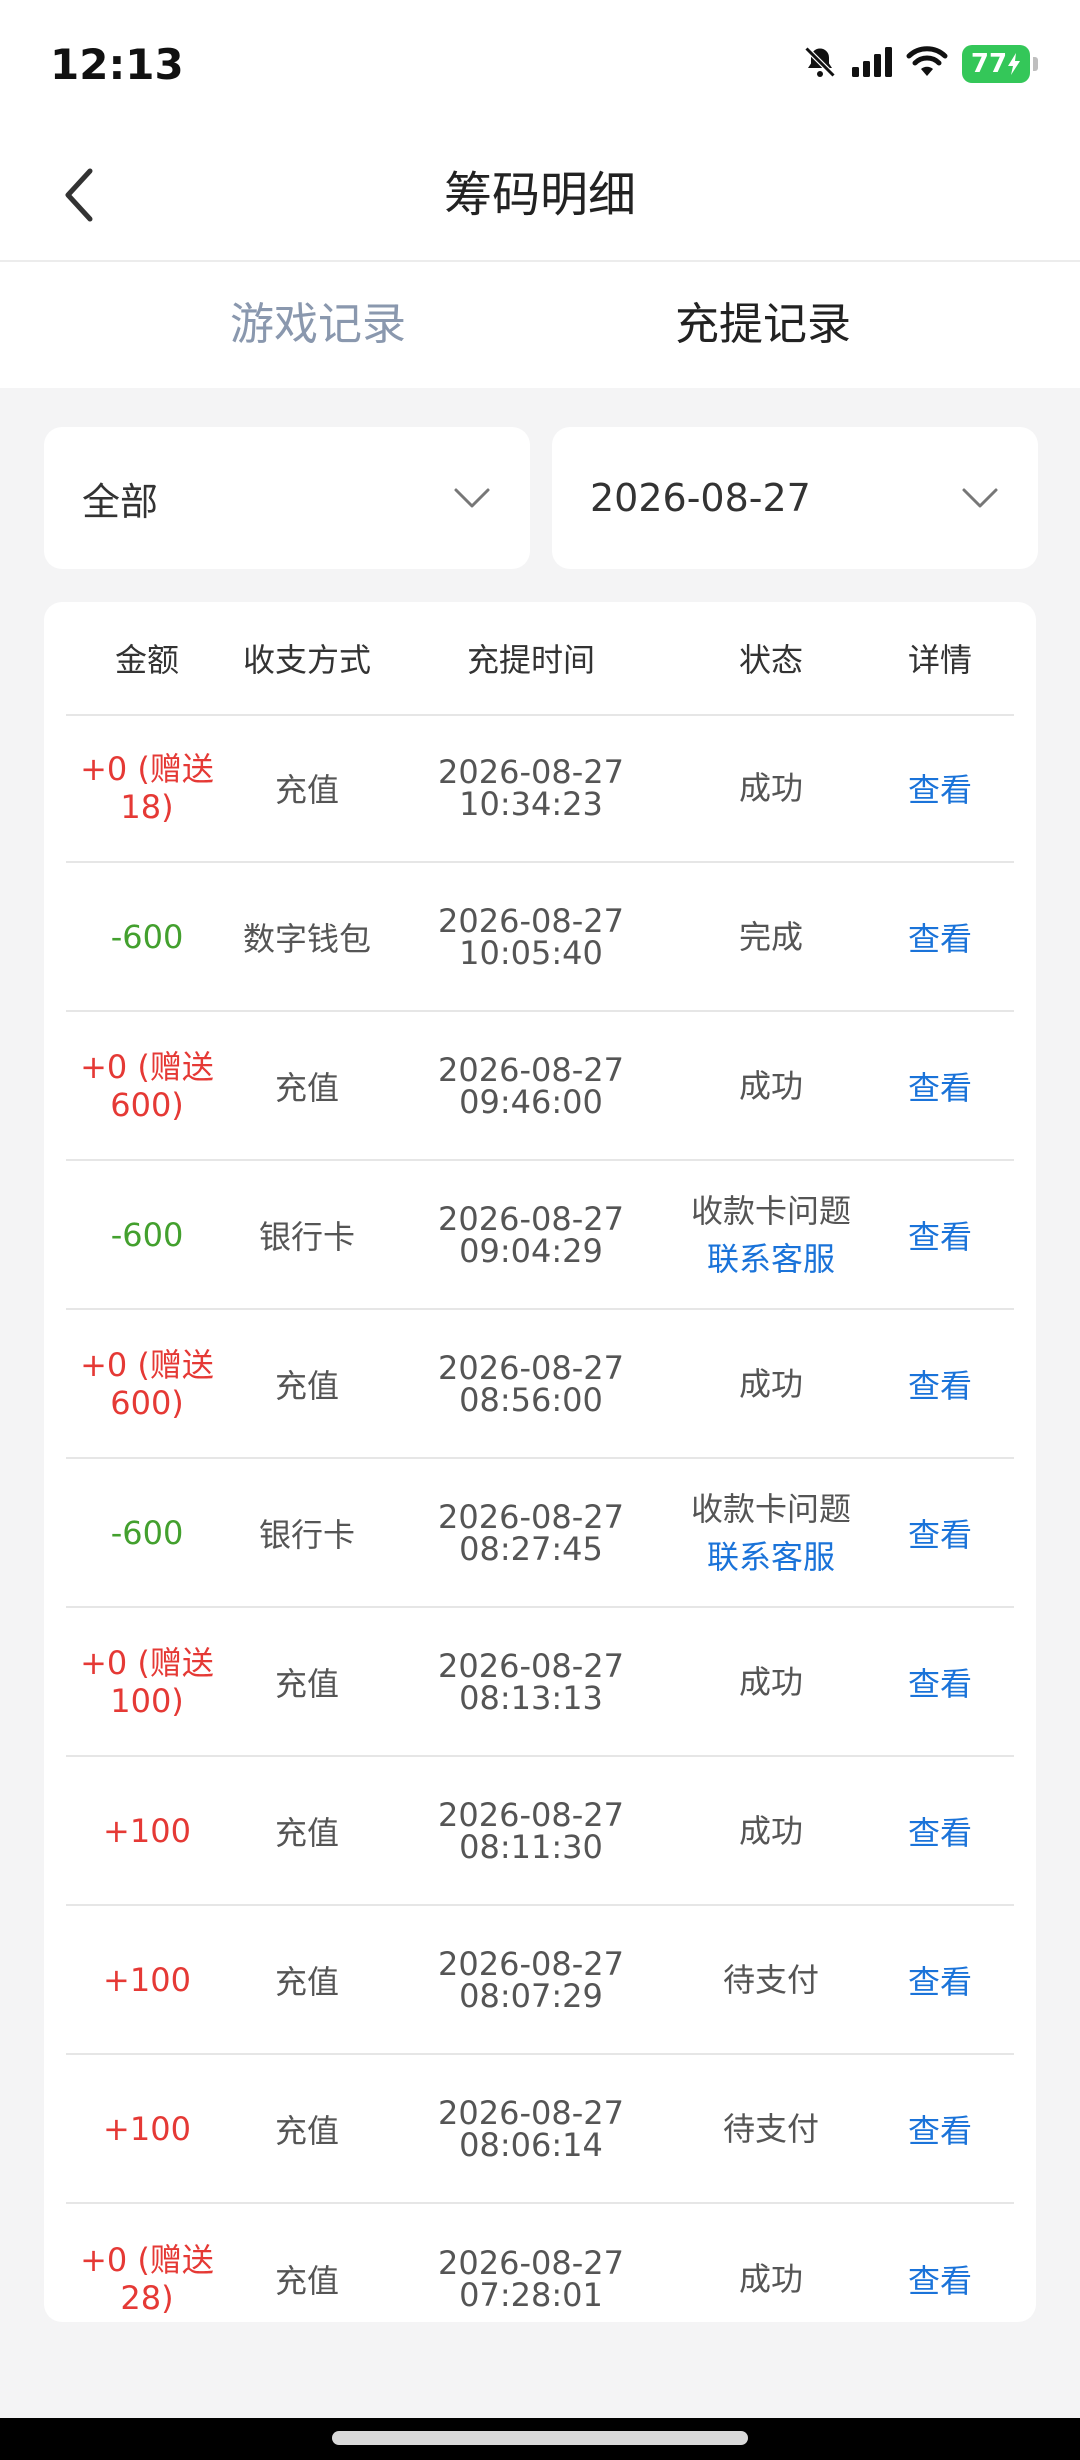 Image resolution: width=1080 pixels, height=2460 pixels. I want to click on battery-charging-icon: 77, so click(1000, 64).